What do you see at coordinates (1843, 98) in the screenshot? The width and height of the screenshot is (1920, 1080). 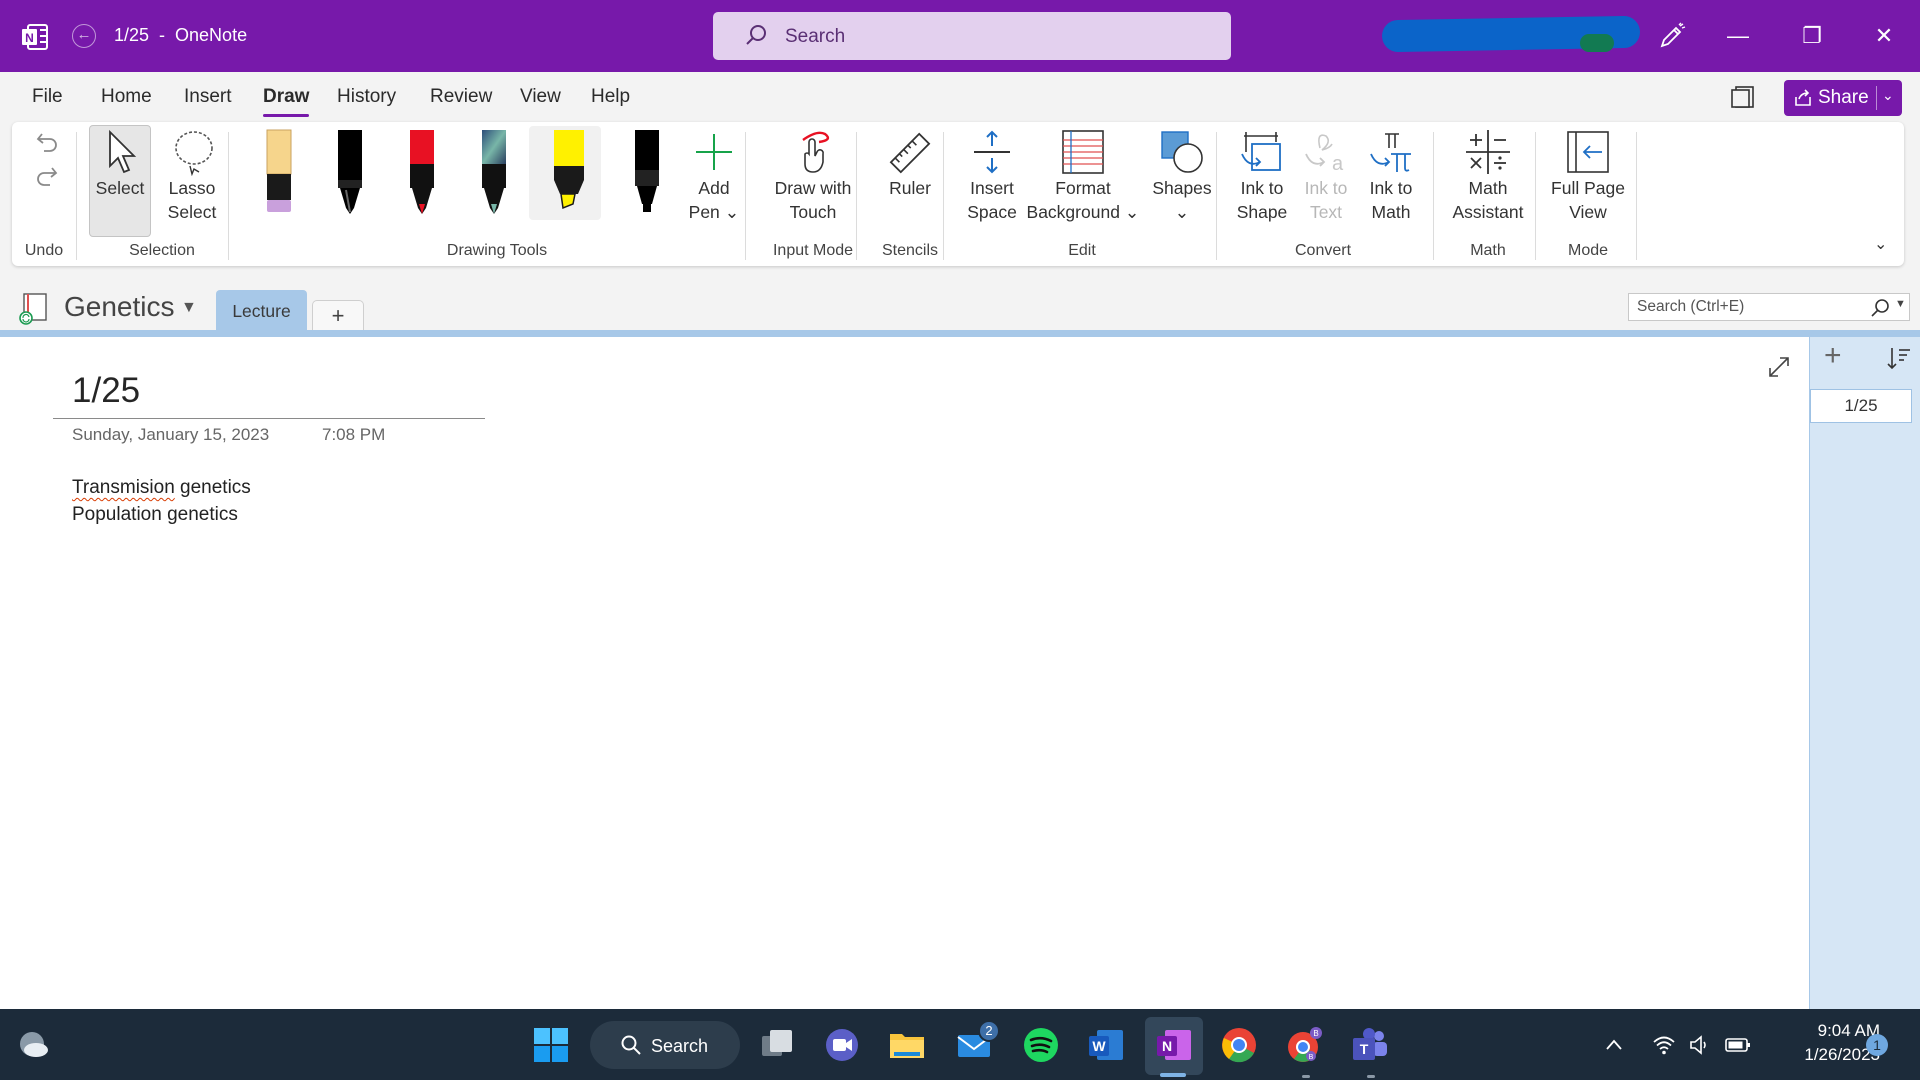 I see `share-button: Share ⌄` at bounding box center [1843, 98].